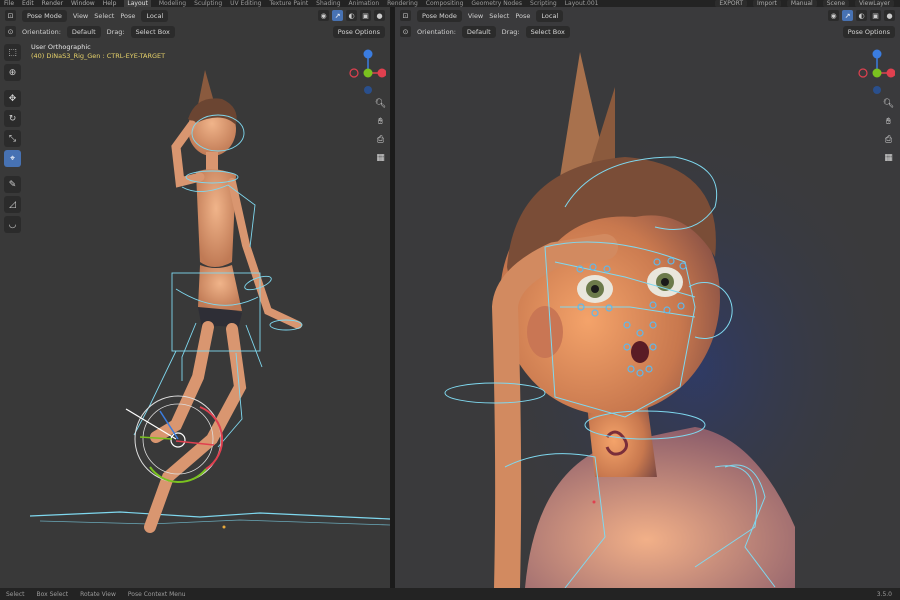 This screenshot has width=900, height=600. Describe the element at coordinates (15, 594) in the screenshot. I see `status-select: Select` at that location.